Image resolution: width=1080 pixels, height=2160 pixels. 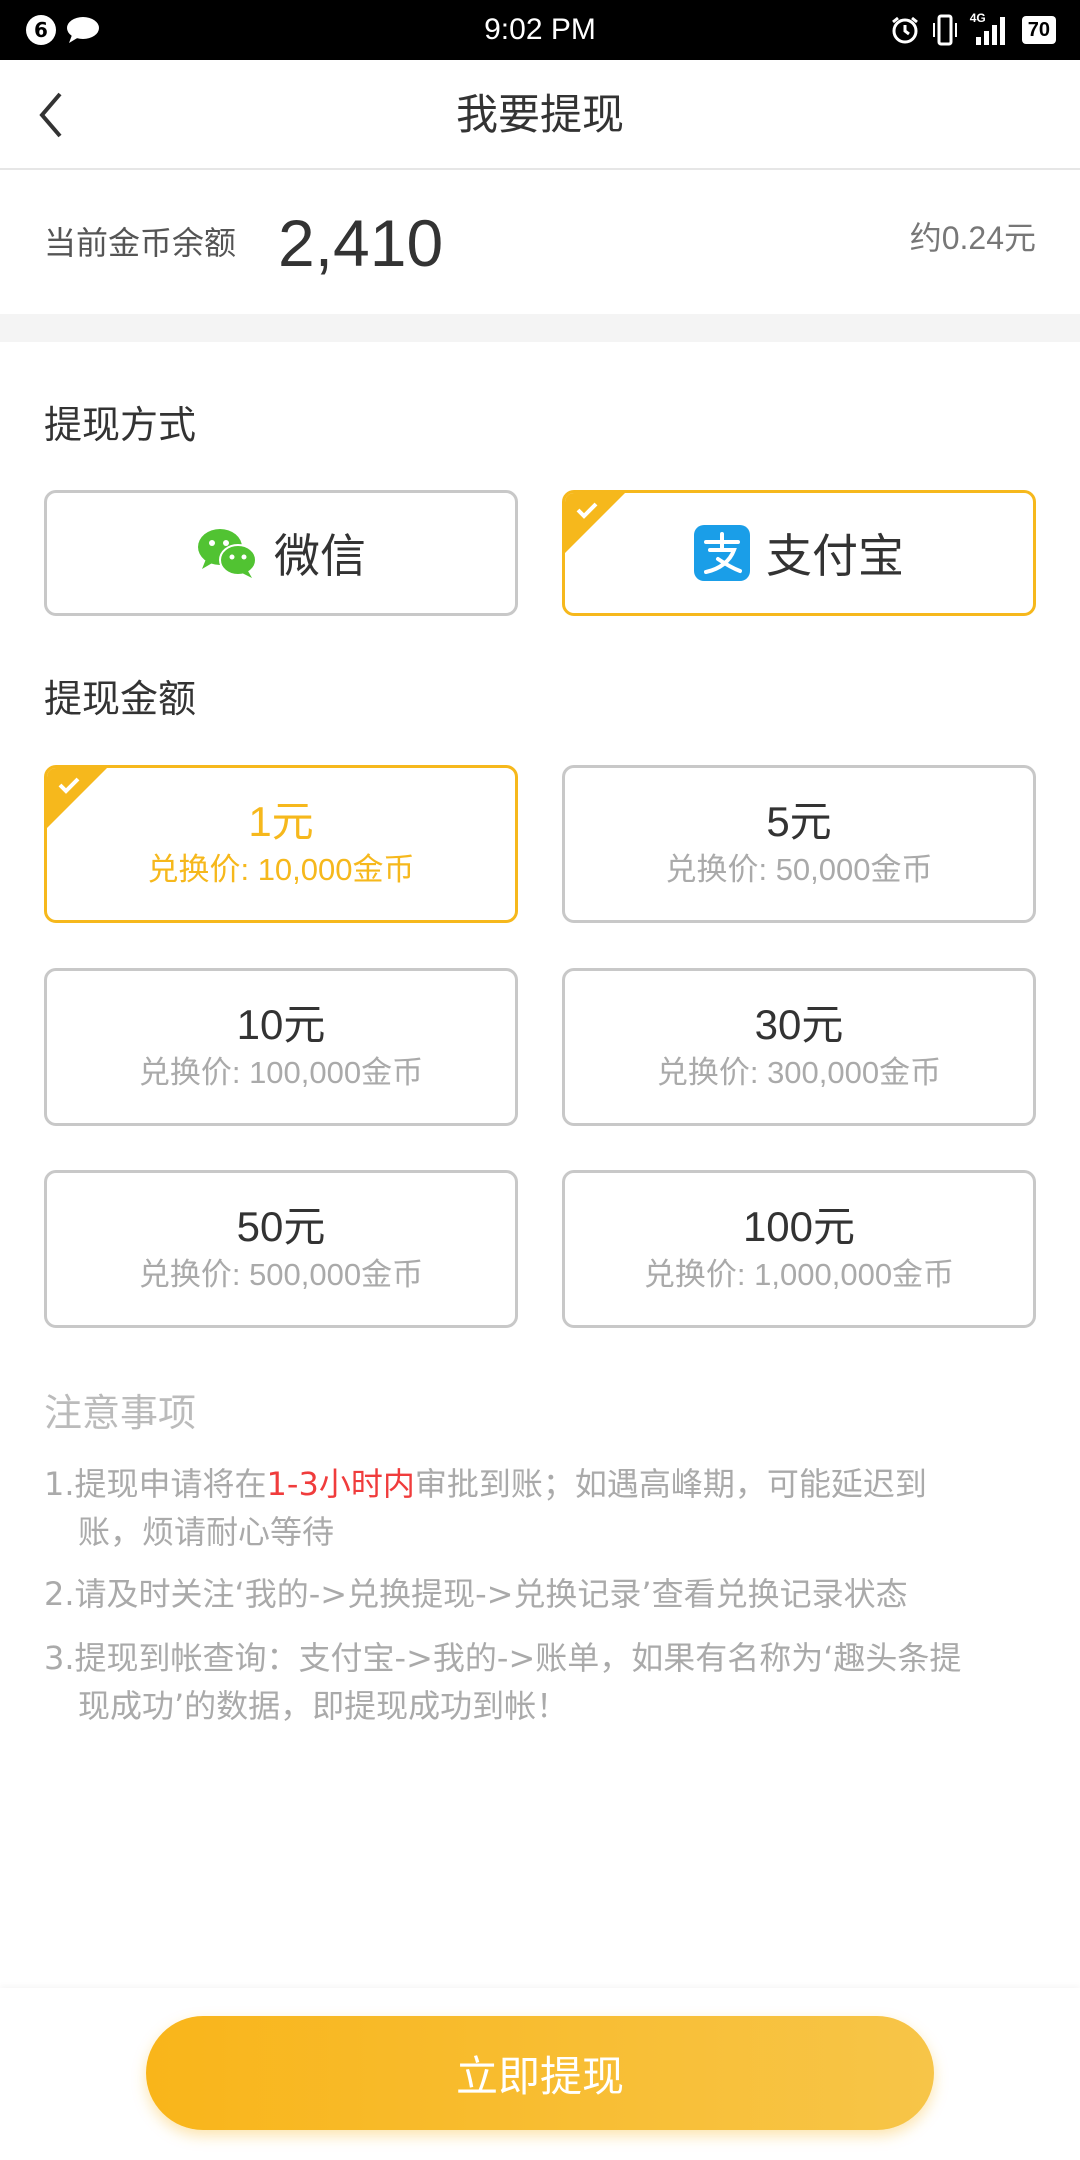 I want to click on amount-option-30: 30元 兑换价: 300,000金币, so click(x=799, y=1047).